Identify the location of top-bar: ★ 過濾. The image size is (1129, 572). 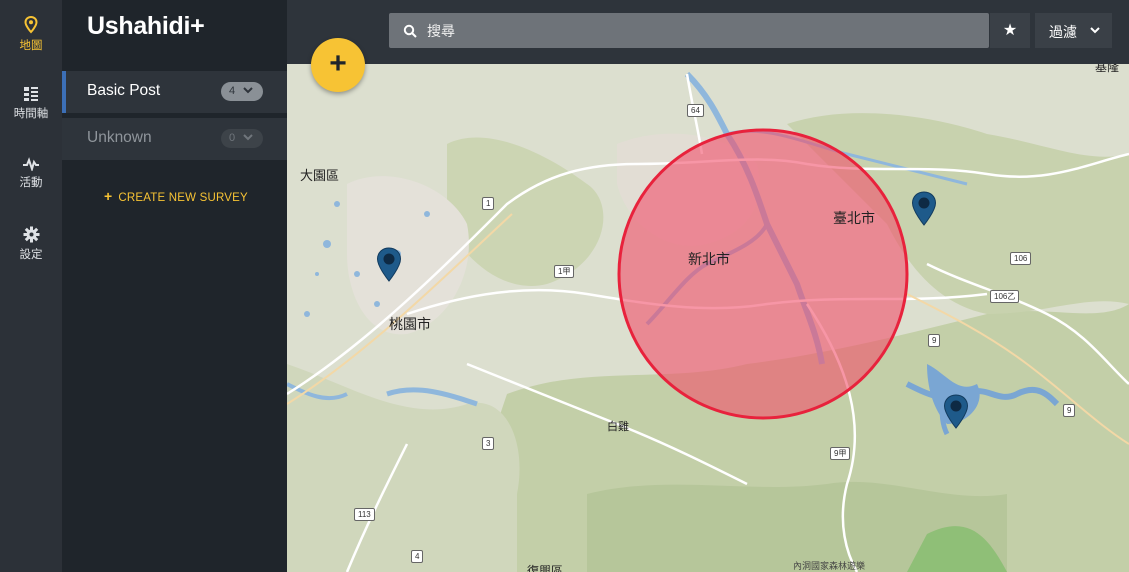
(708, 32).